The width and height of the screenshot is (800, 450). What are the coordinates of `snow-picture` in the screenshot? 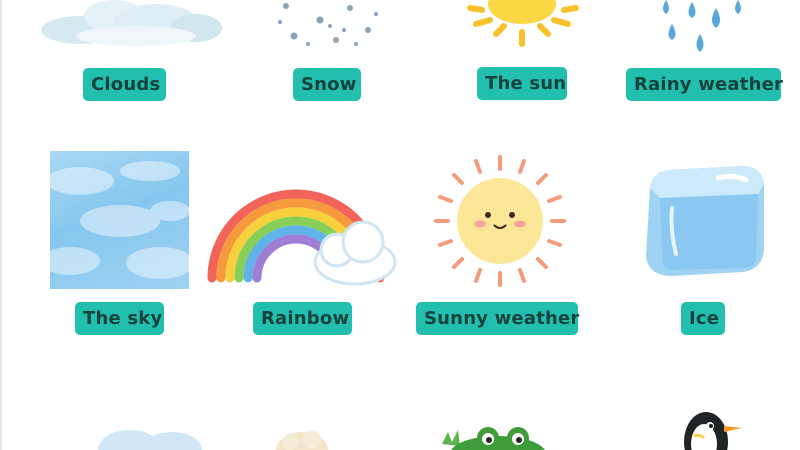 It's located at (328, 24).